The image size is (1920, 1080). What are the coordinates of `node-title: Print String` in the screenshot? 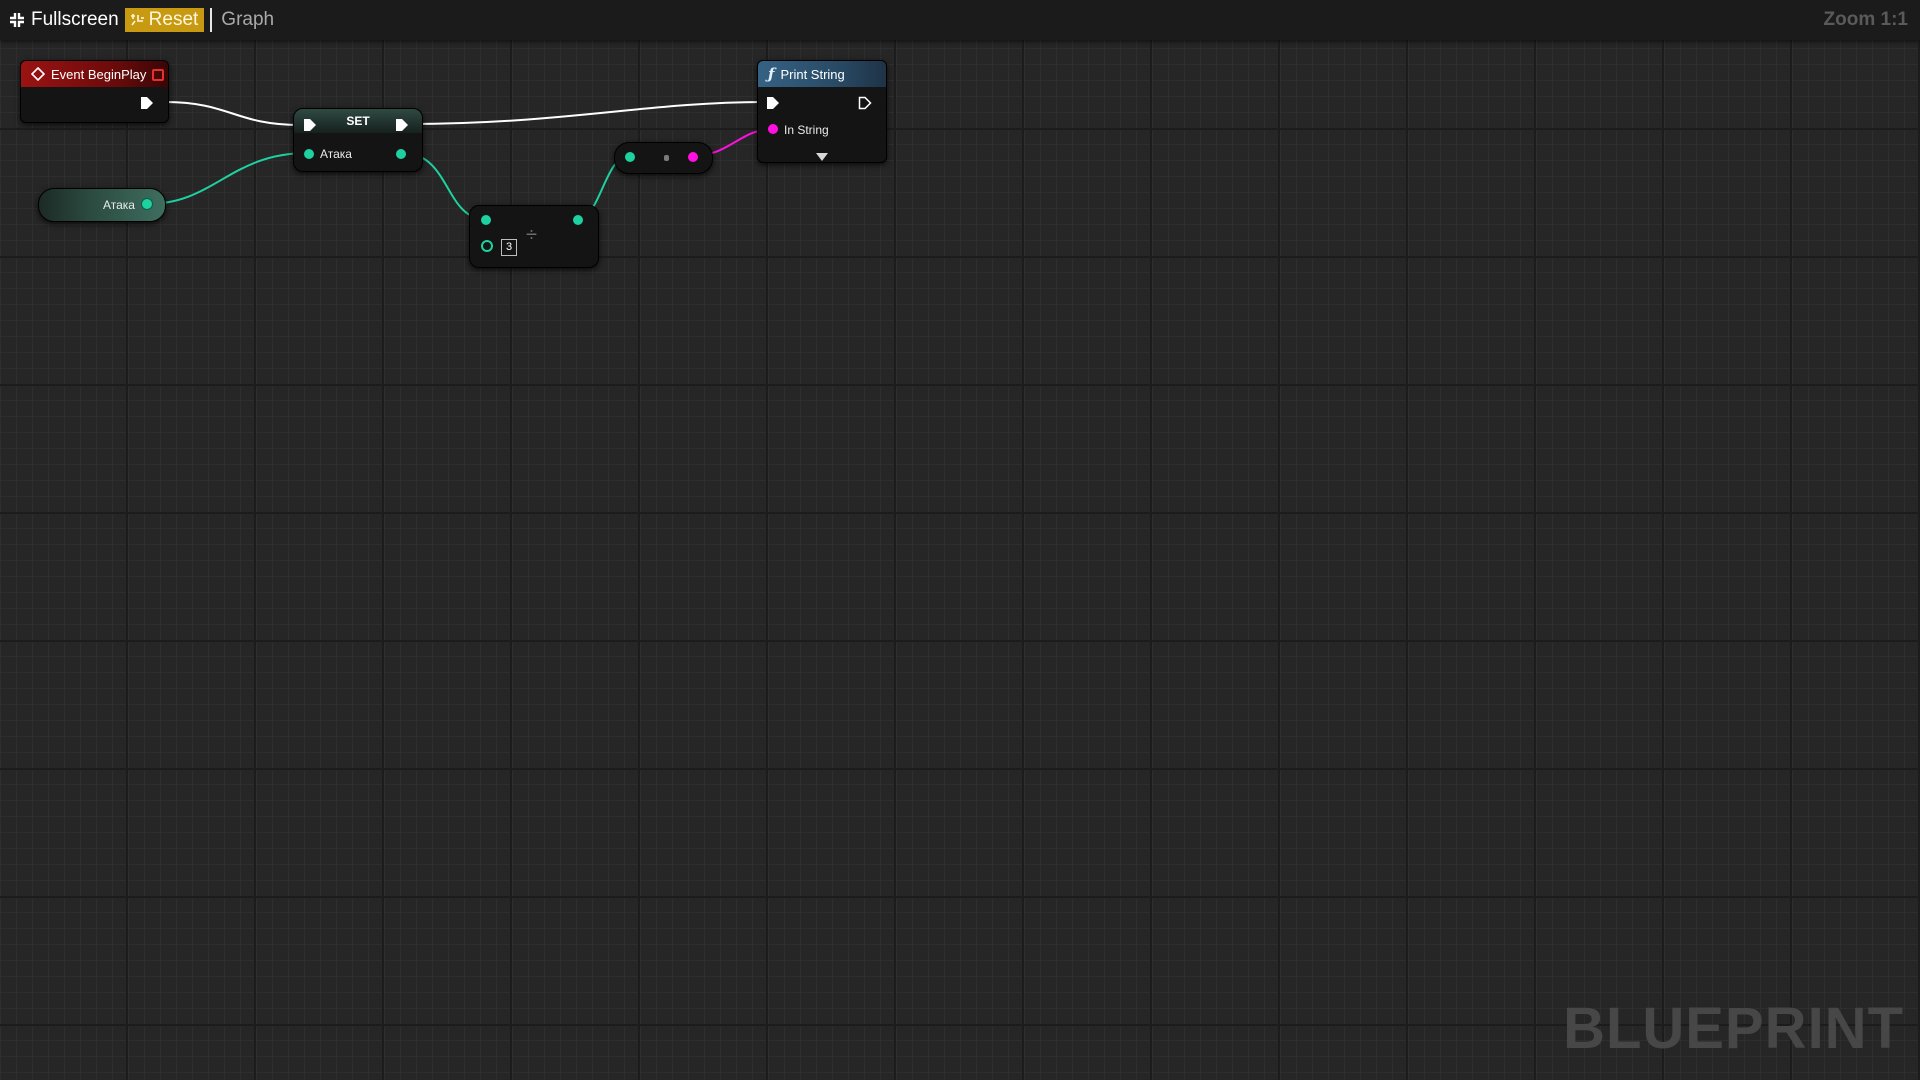 It's located at (812, 74).